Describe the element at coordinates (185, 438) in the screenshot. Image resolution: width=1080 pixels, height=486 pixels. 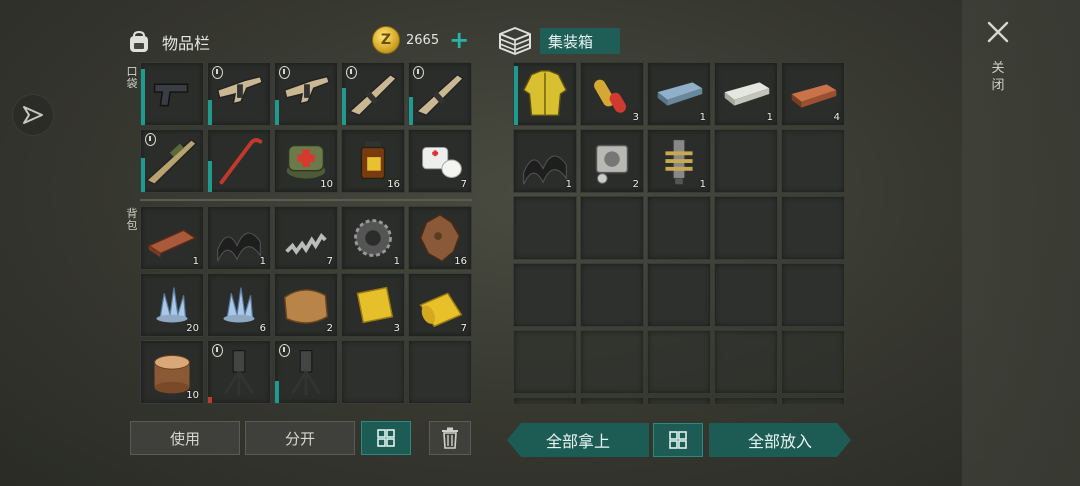
I see `use-button: 使用` at that location.